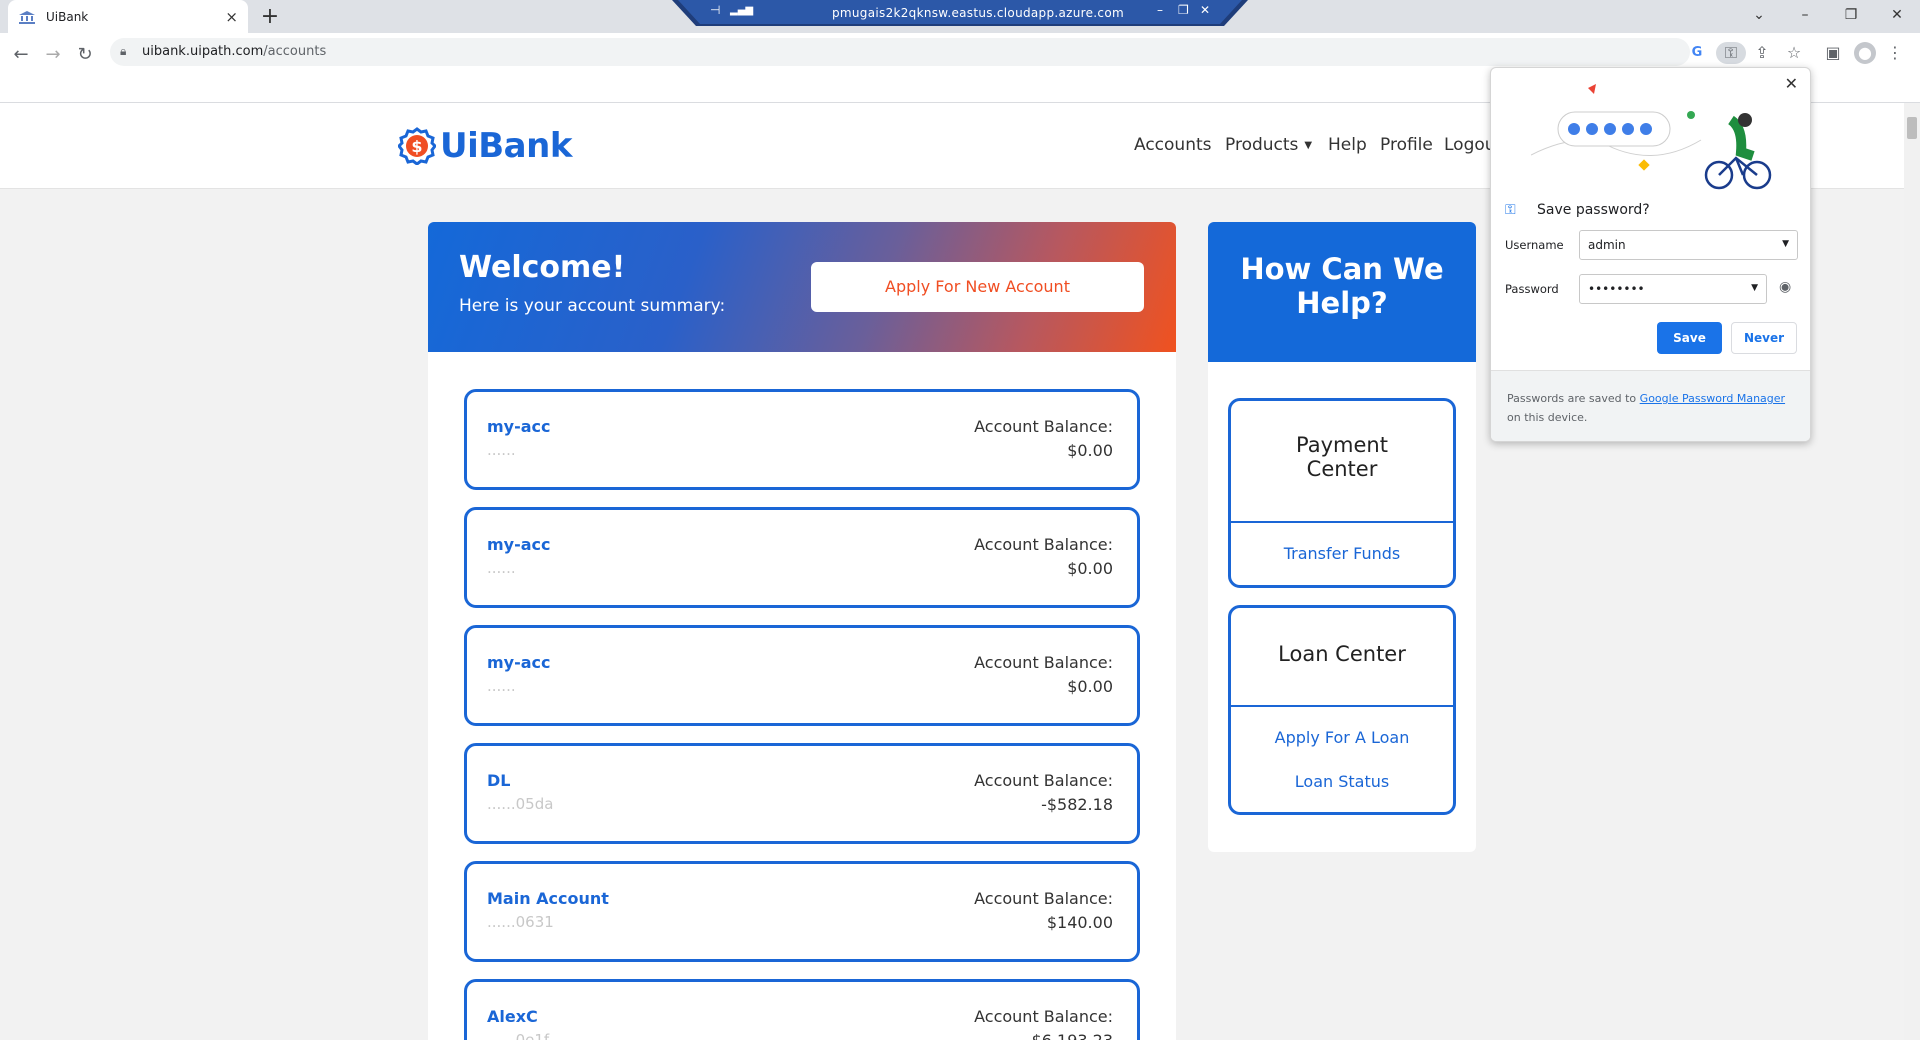 This screenshot has width=1920, height=1040. I want to click on password-label: Password, so click(1532, 289).